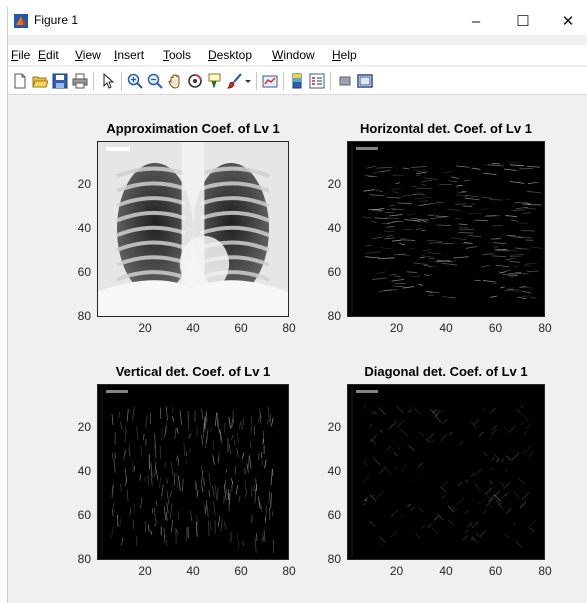 The image size is (587, 603). I want to click on colorbar-icon, so click(297, 81).